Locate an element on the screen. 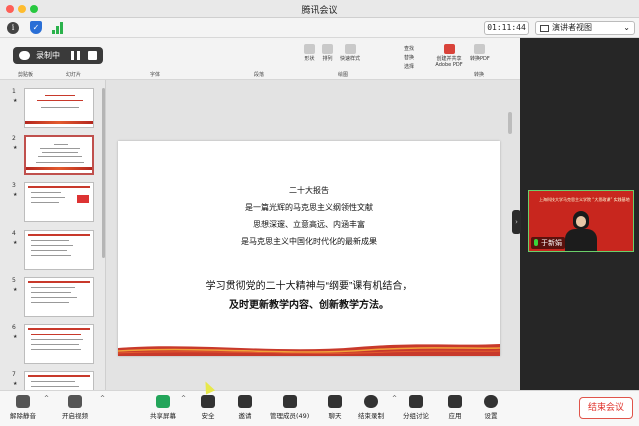  quick-styles-icon is located at coordinates (350, 49).